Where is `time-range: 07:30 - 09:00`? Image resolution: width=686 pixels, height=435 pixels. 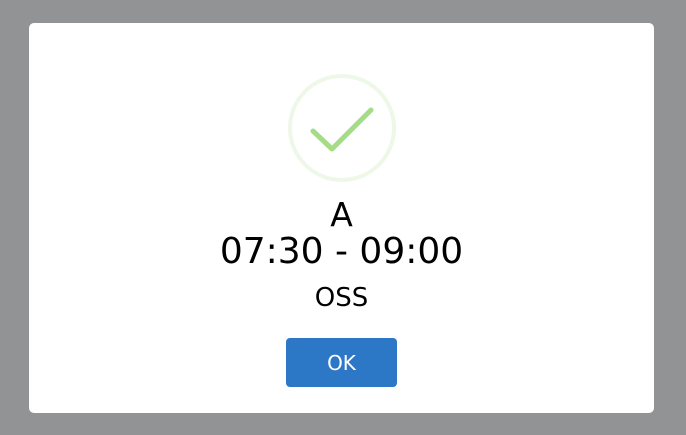
time-range: 07:30 - 09:00 is located at coordinates (341, 251).